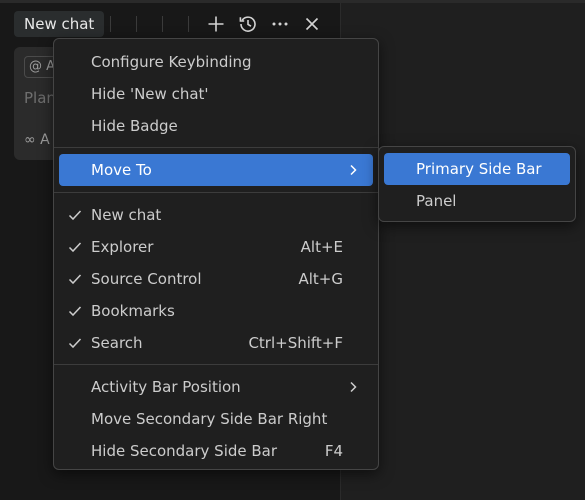  I want to click on menu-item-shortcut: Alt+E, so click(321, 247).